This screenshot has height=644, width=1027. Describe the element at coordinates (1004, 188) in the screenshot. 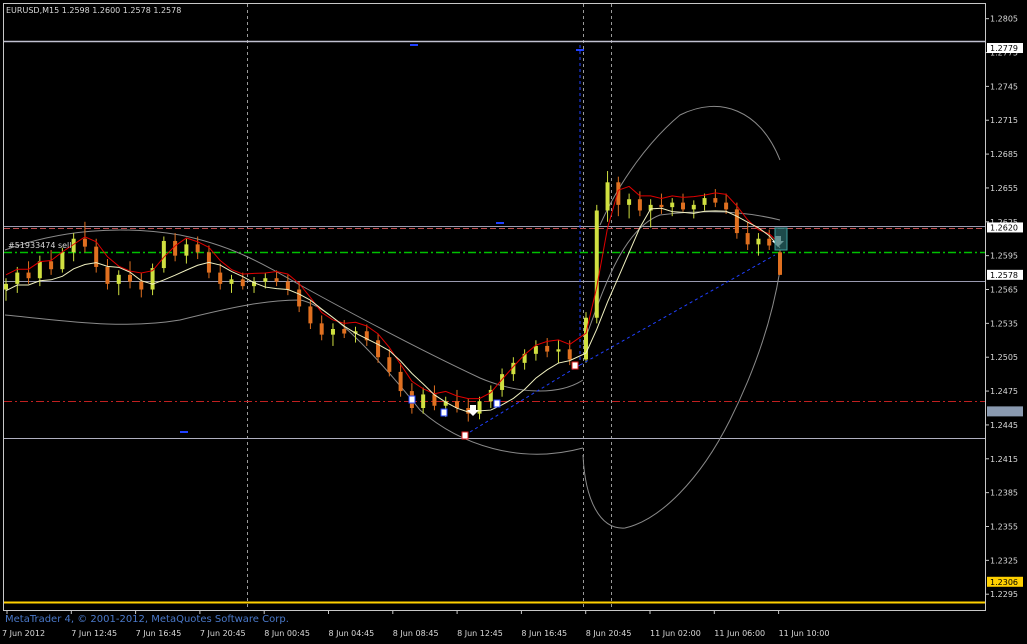

I see `y-tick-label: 1.2655` at that location.